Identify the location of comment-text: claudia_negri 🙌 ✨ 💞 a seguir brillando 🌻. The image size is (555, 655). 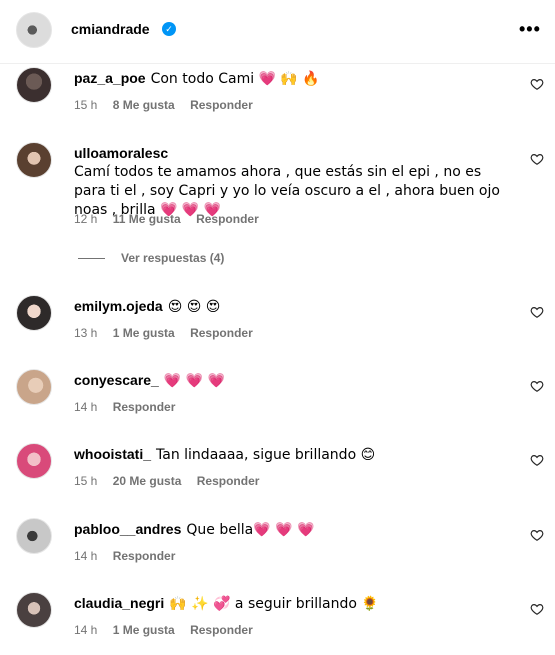
(294, 604).